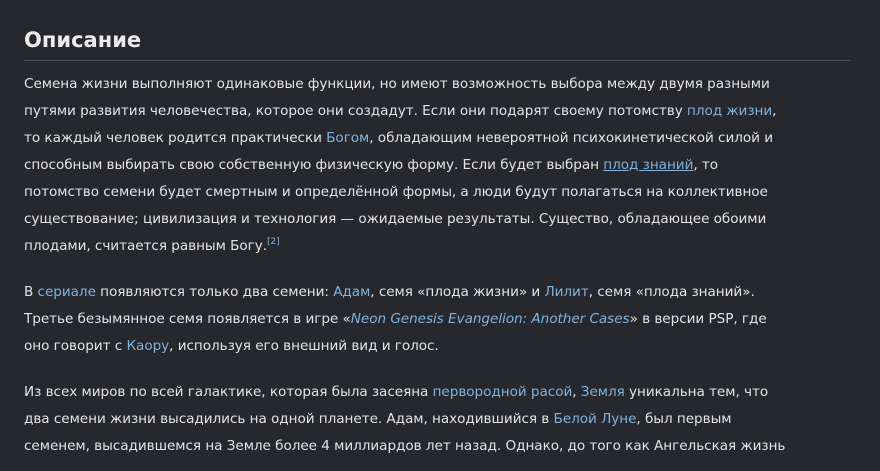  I want to click on text: , используя его внешний вид и голос., so click(304, 346).